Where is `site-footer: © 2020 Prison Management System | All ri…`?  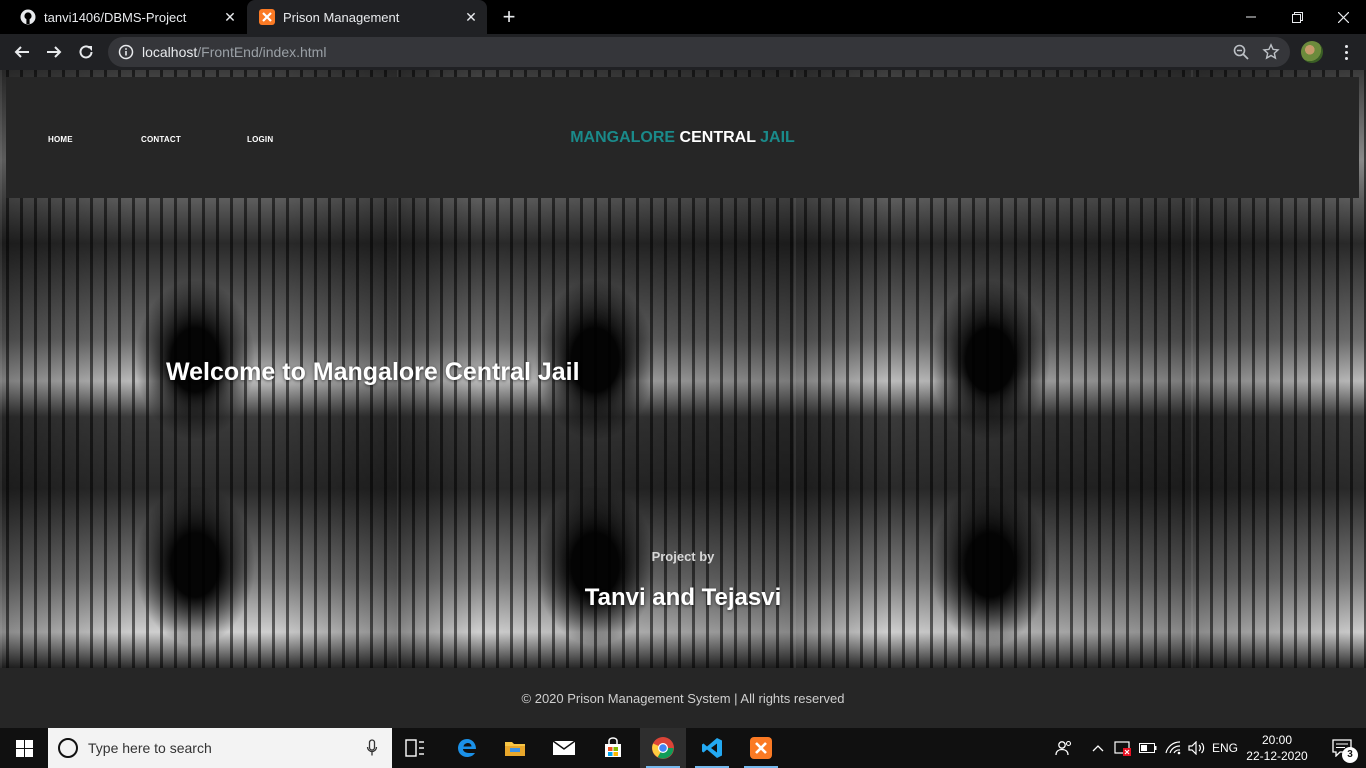 site-footer: © 2020 Prison Management System | All ri… is located at coordinates (683, 698).